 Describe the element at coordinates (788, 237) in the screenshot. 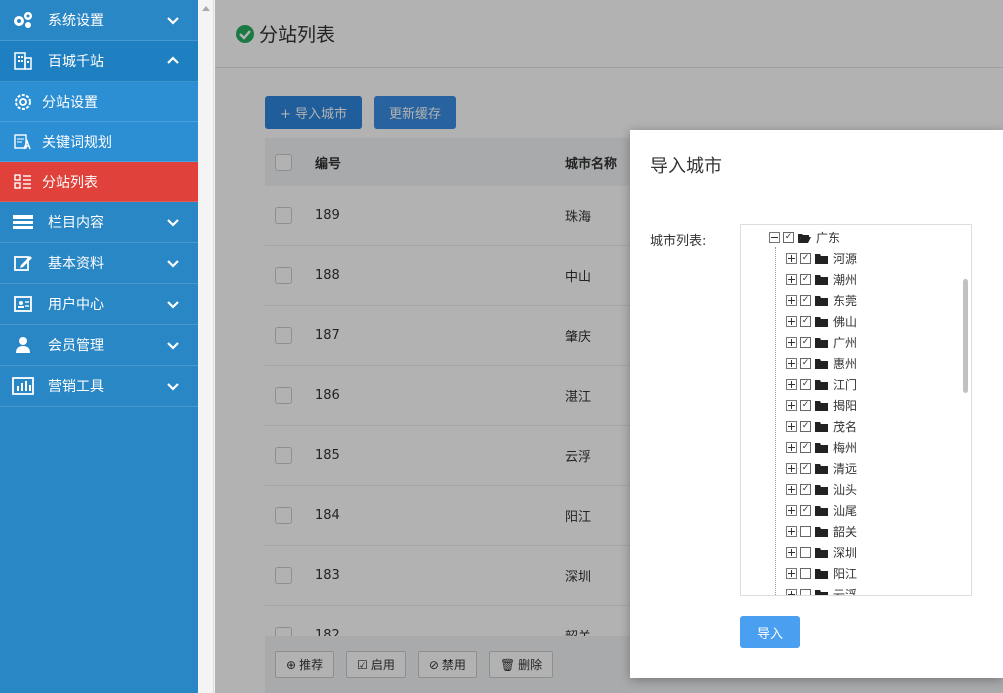

I see `root-checkbox: ✓` at that location.